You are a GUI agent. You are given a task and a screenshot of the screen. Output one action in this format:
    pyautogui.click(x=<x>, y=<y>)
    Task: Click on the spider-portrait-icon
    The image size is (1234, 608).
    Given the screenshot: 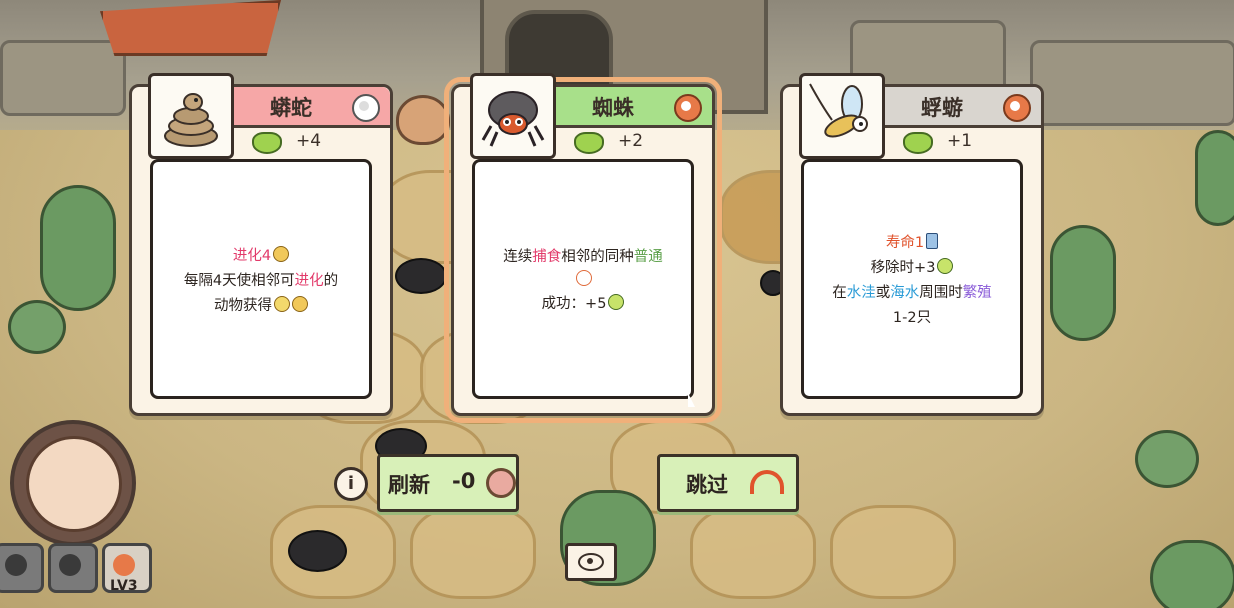 What is the action you would take?
    pyautogui.click(x=513, y=116)
    